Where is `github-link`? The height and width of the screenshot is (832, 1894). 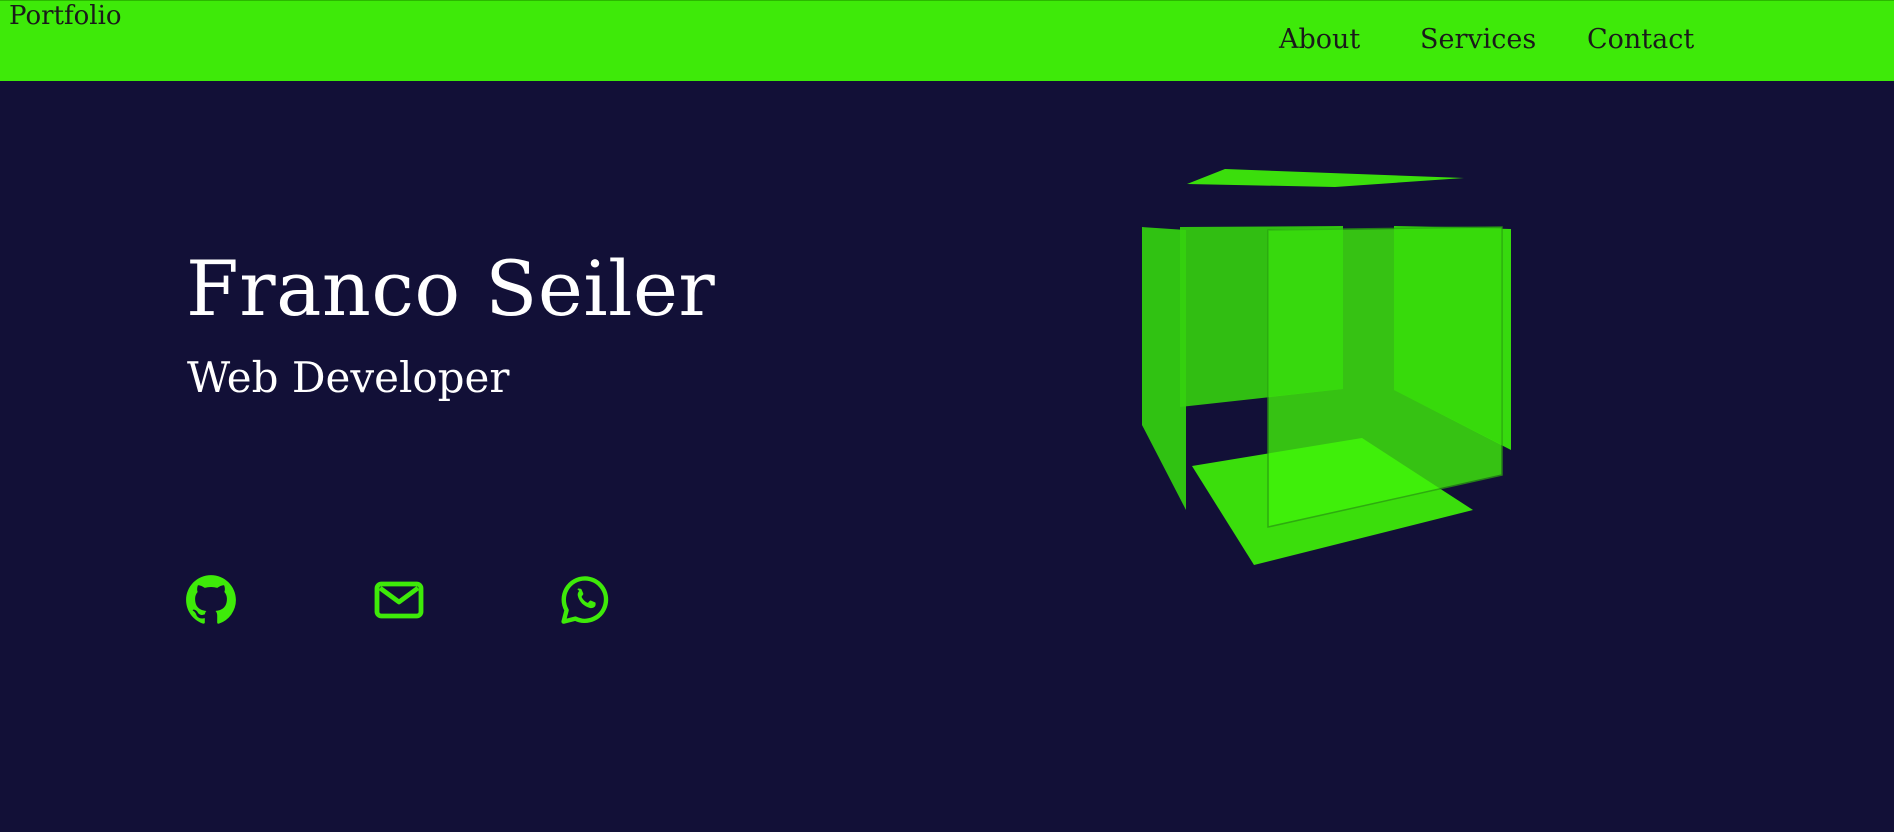 github-link is located at coordinates (211, 600).